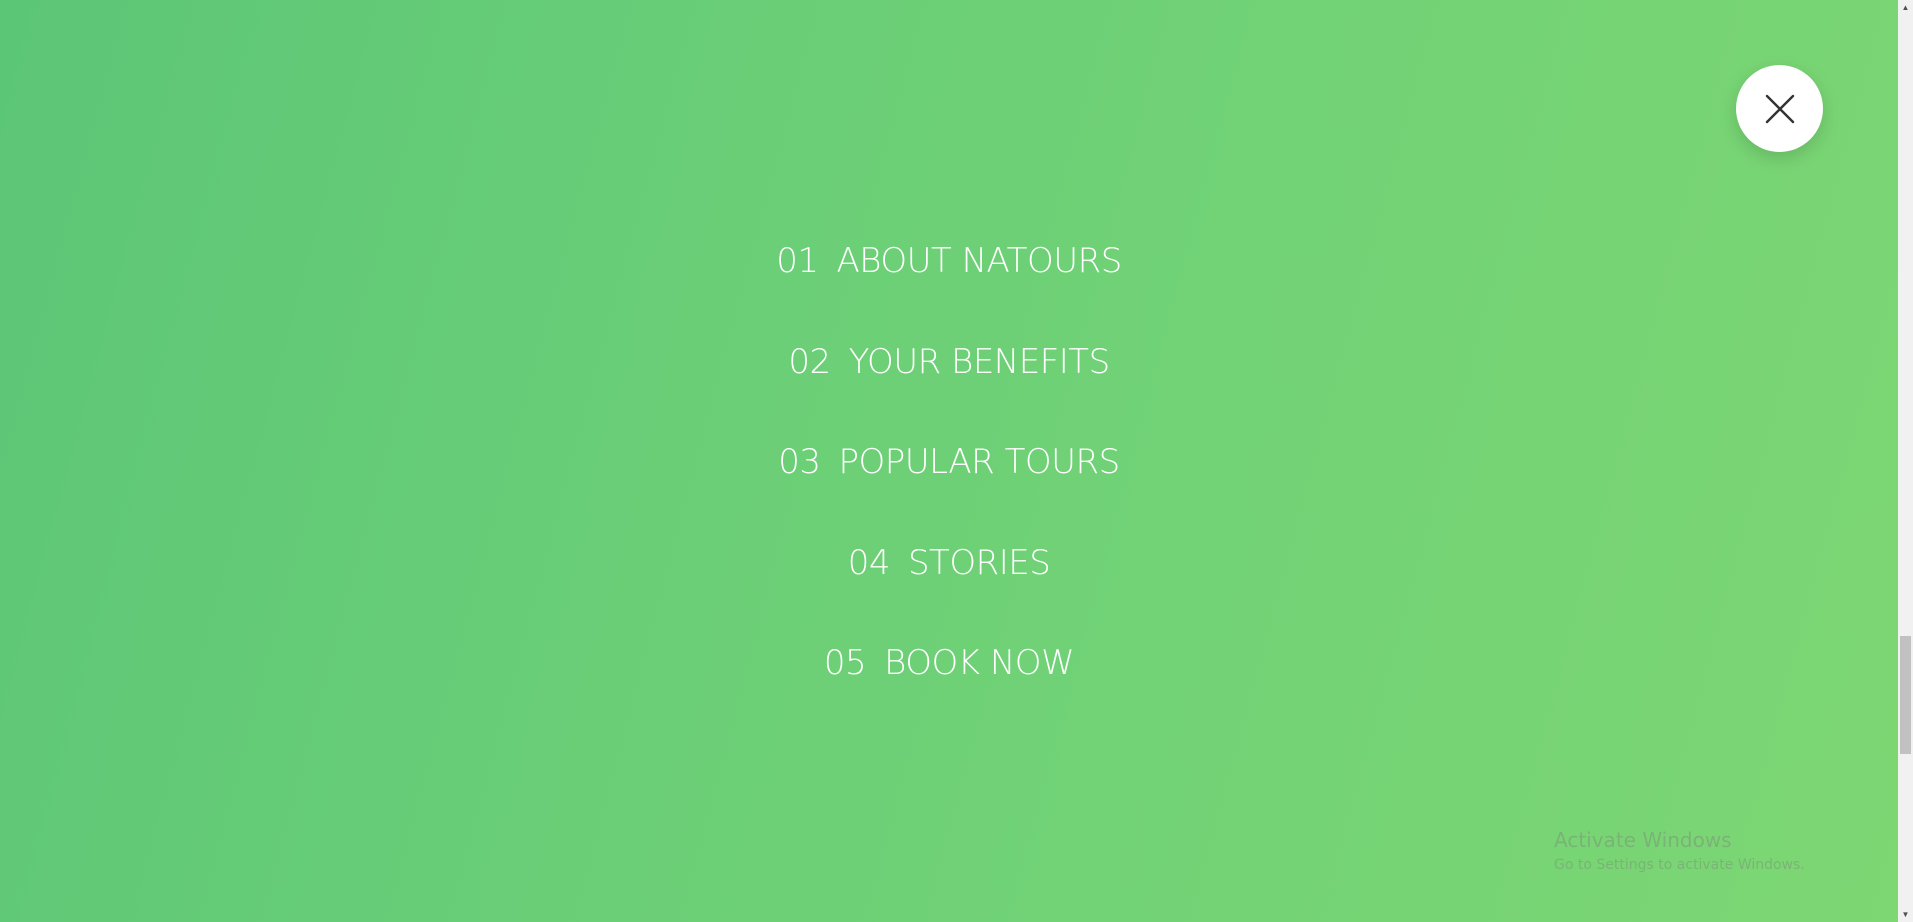 This screenshot has width=1913, height=922. I want to click on nav-item-label: YOUR BENEFITS, so click(979, 361).